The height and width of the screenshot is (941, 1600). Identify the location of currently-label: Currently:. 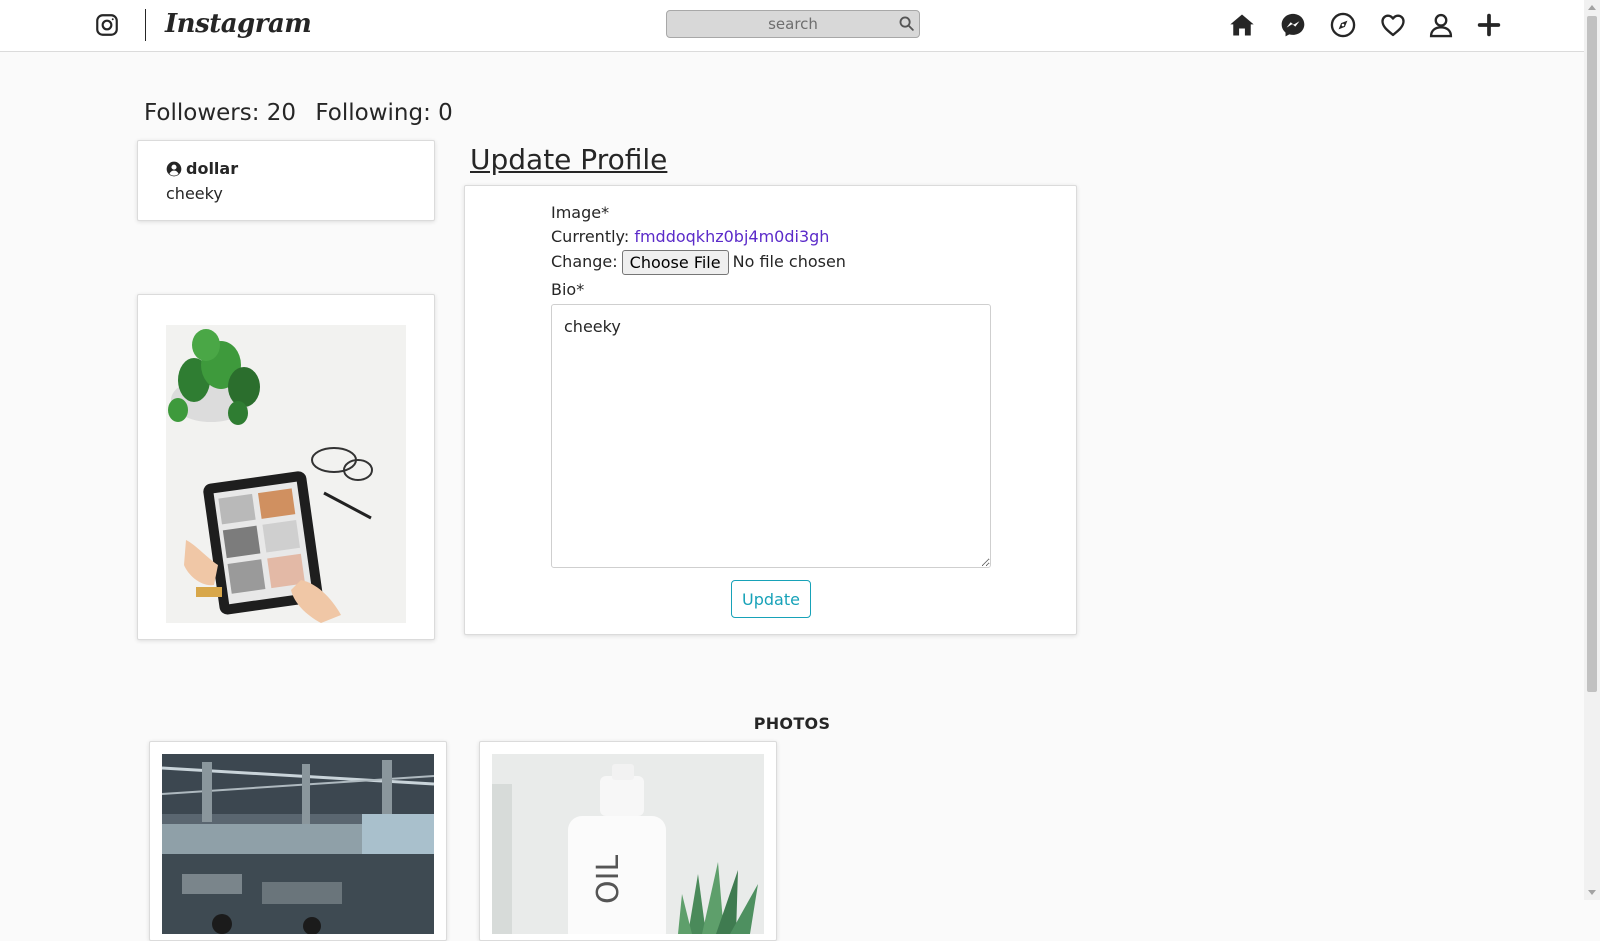
(590, 236).